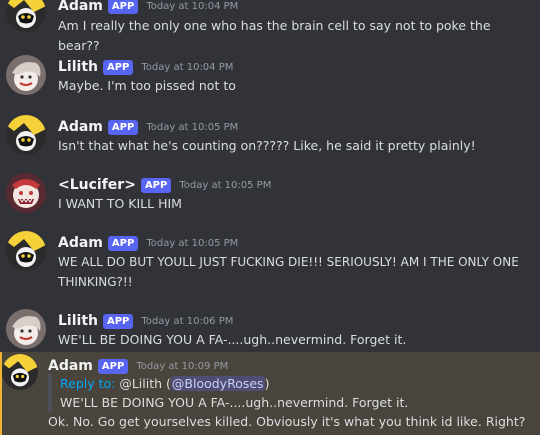 This screenshot has width=540, height=435. Describe the element at coordinates (87, 383) in the screenshot. I see `reply-to-link: Reply to:` at that location.